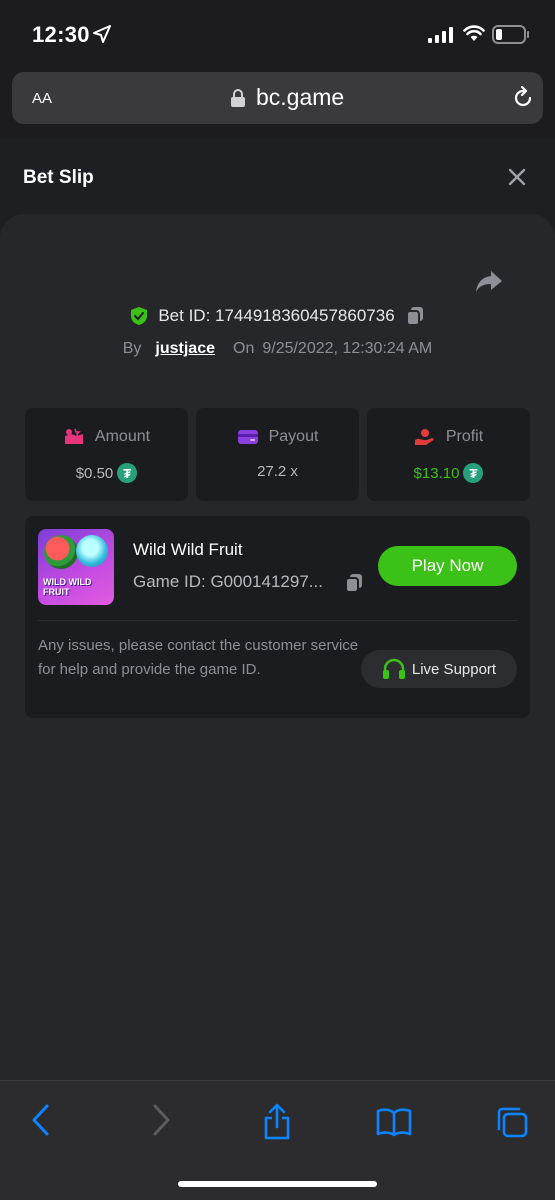  Describe the element at coordinates (448, 454) in the screenshot. I see `stat-profit: Profit $13.10 ₮` at that location.